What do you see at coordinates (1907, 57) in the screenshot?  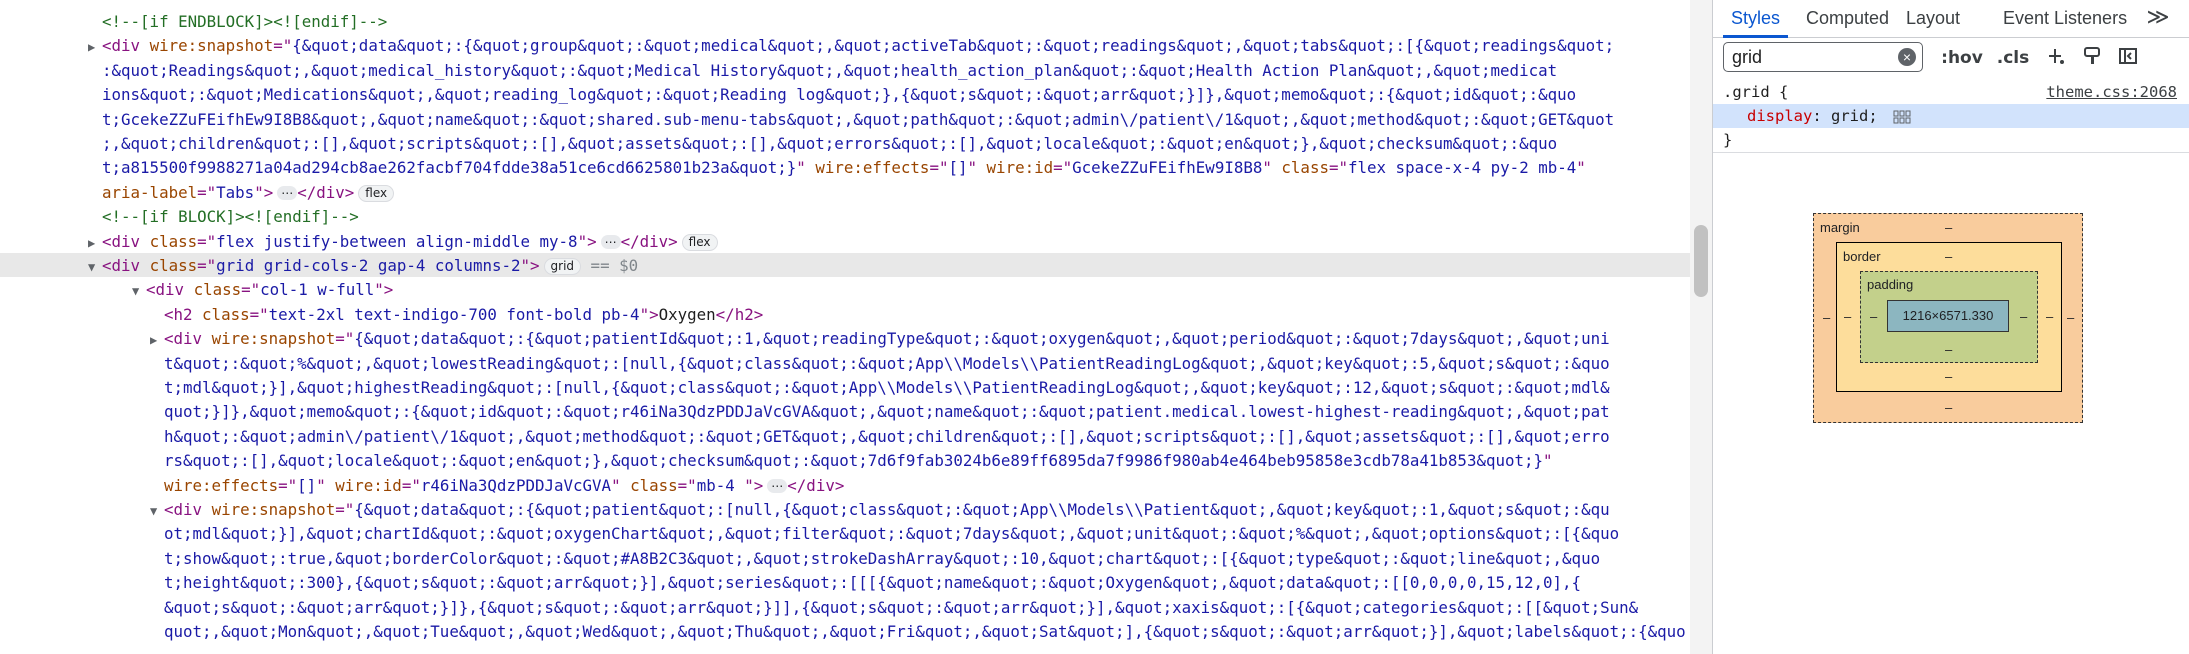 I see `clear-filter-icon: ×` at bounding box center [1907, 57].